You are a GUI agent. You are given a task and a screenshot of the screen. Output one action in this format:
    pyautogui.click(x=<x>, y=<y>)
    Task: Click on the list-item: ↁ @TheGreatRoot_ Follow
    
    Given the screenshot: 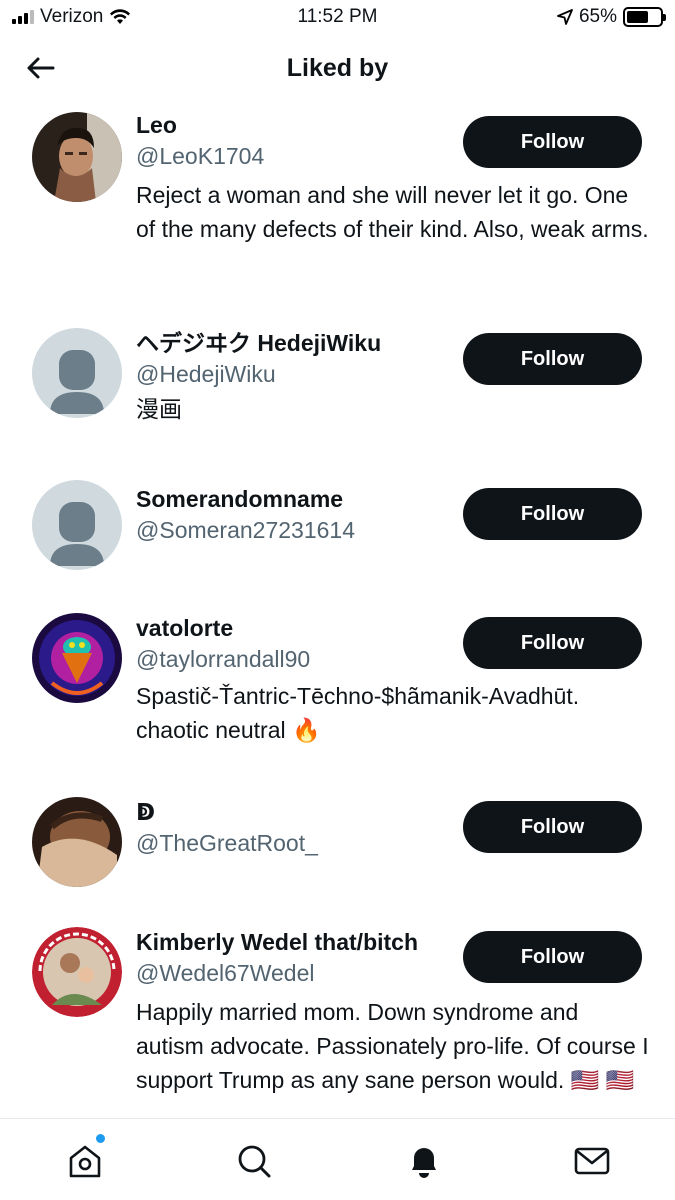 What is the action you would take?
    pyautogui.click(x=337, y=852)
    